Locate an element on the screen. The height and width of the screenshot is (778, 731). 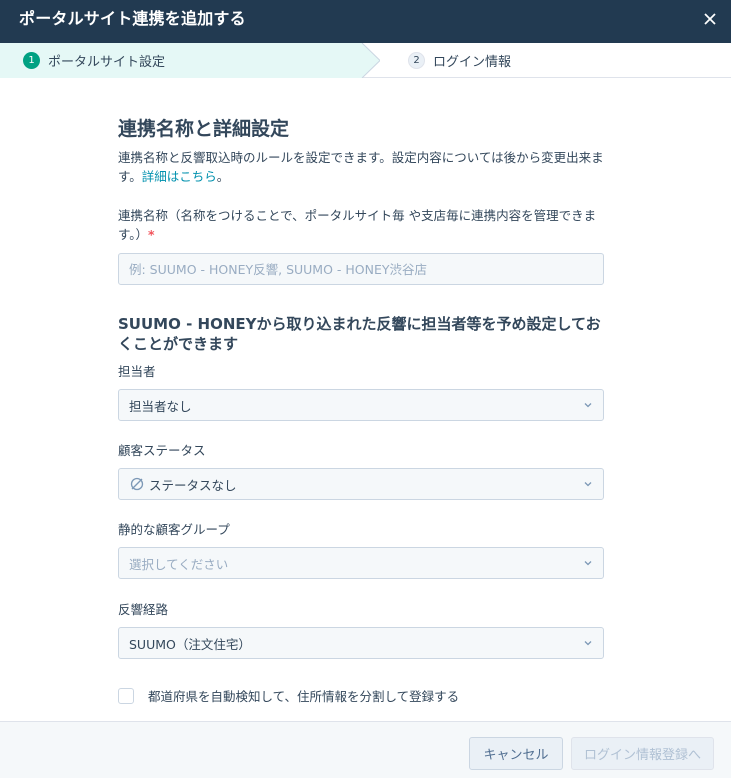
channel-value: SUUMO（注文住宅） is located at coordinates (190, 644).